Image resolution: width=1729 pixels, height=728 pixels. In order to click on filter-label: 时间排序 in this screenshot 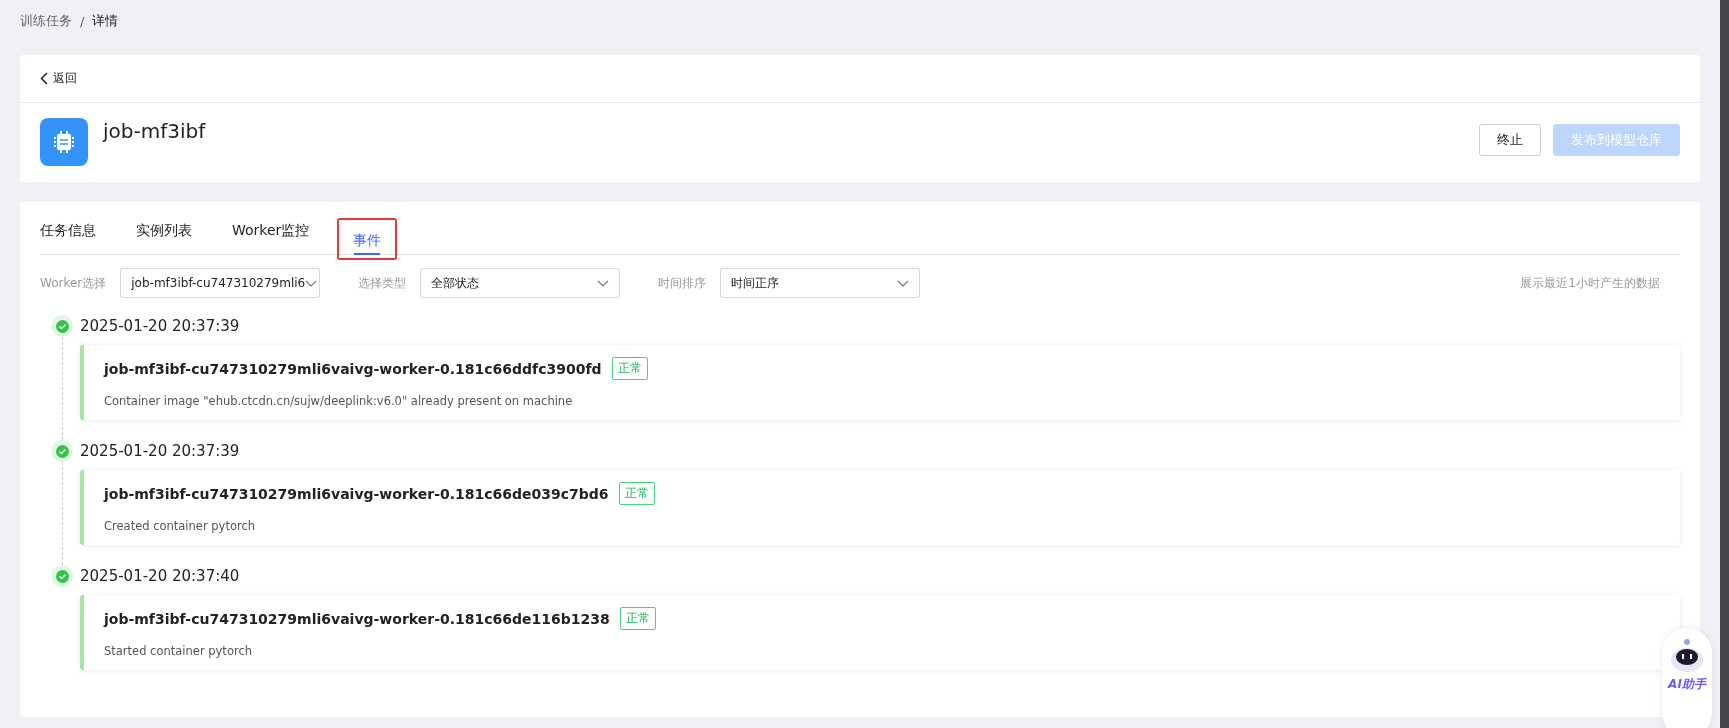, I will do `click(682, 283)`.